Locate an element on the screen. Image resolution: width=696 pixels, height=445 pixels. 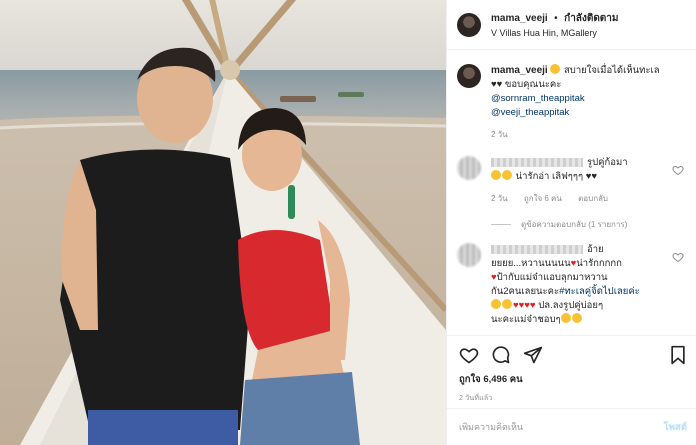
post-comment-button: โพสต์ is located at coordinates (675, 427).